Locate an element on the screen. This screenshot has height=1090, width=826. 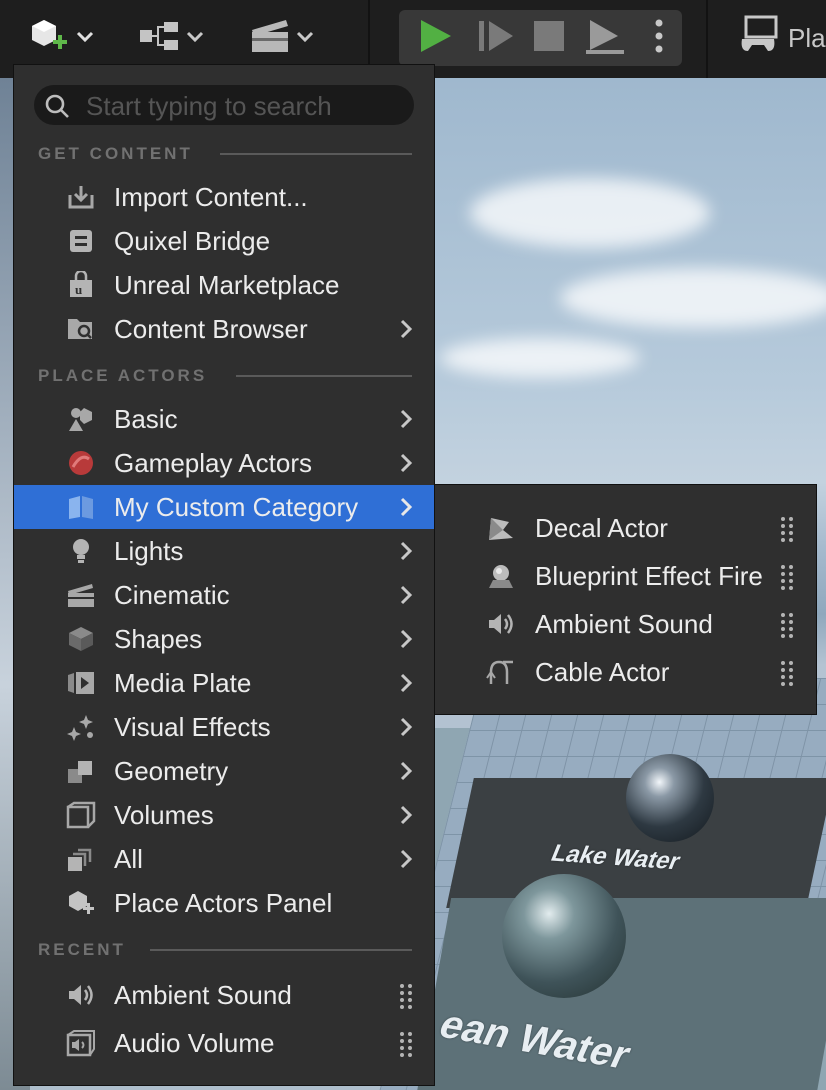
add-actor-button is located at coordinates (61, 38).